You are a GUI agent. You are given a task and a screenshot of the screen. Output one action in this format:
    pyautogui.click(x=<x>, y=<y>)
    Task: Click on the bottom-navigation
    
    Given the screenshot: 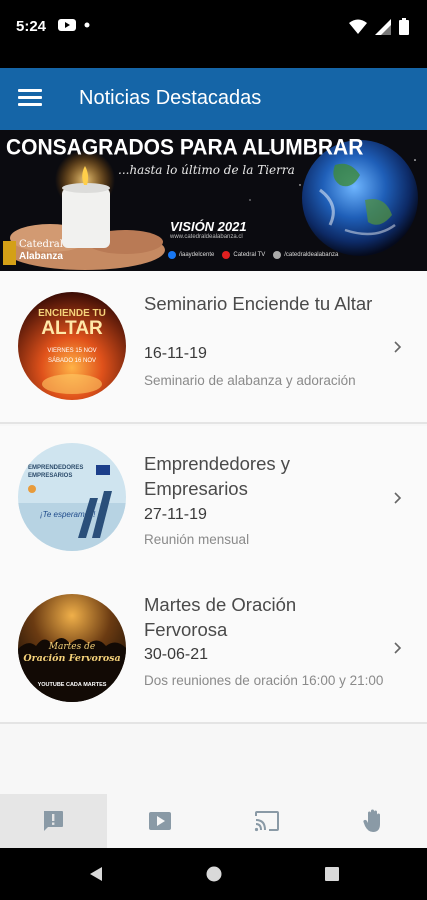 What is the action you would take?
    pyautogui.click(x=213, y=821)
    